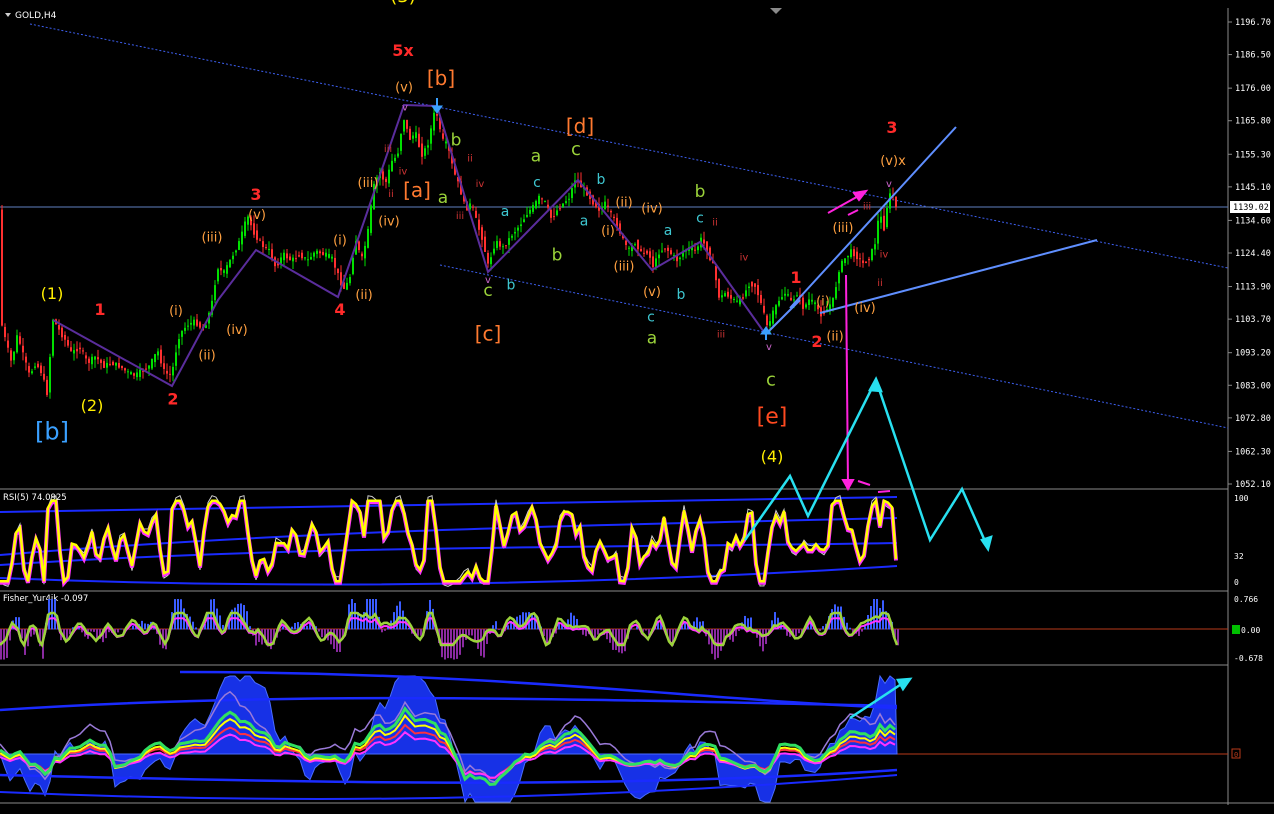 The image size is (1274, 814). Describe the element at coordinates (1253, 288) in the screenshot. I see `price-tick-label: 1113.90` at that location.